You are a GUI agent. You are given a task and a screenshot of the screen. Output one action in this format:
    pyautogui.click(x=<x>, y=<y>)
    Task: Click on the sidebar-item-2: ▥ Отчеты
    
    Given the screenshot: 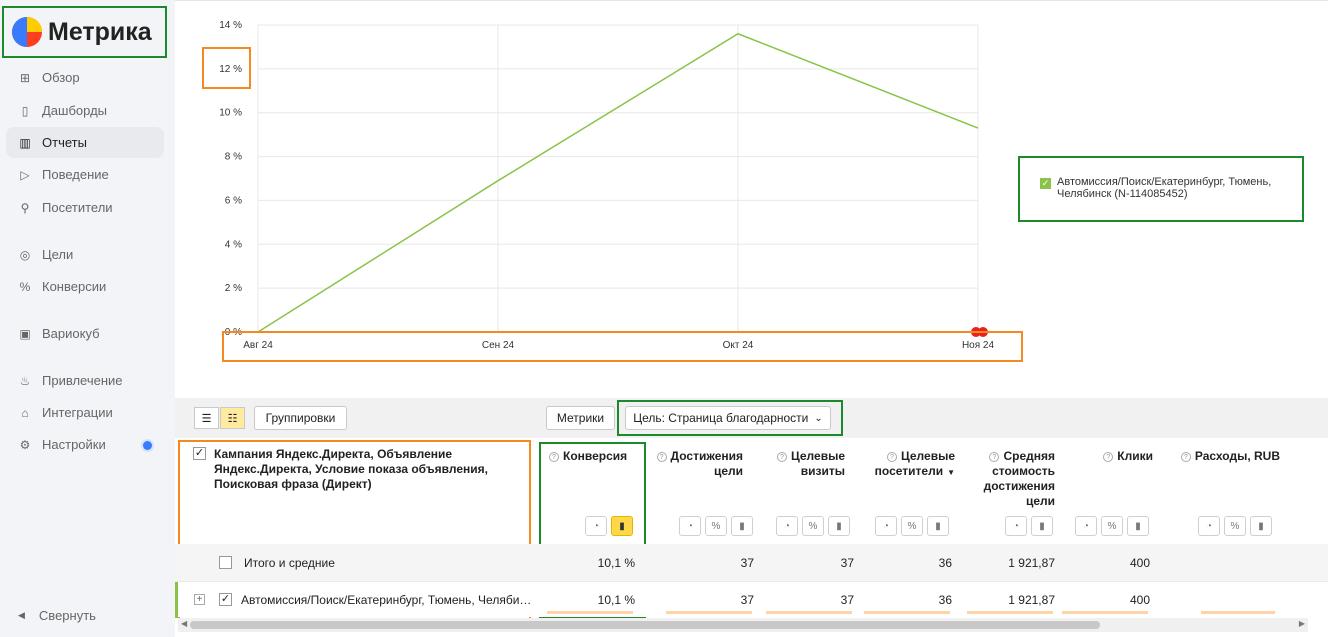 What is the action you would take?
    pyautogui.click(x=85, y=142)
    